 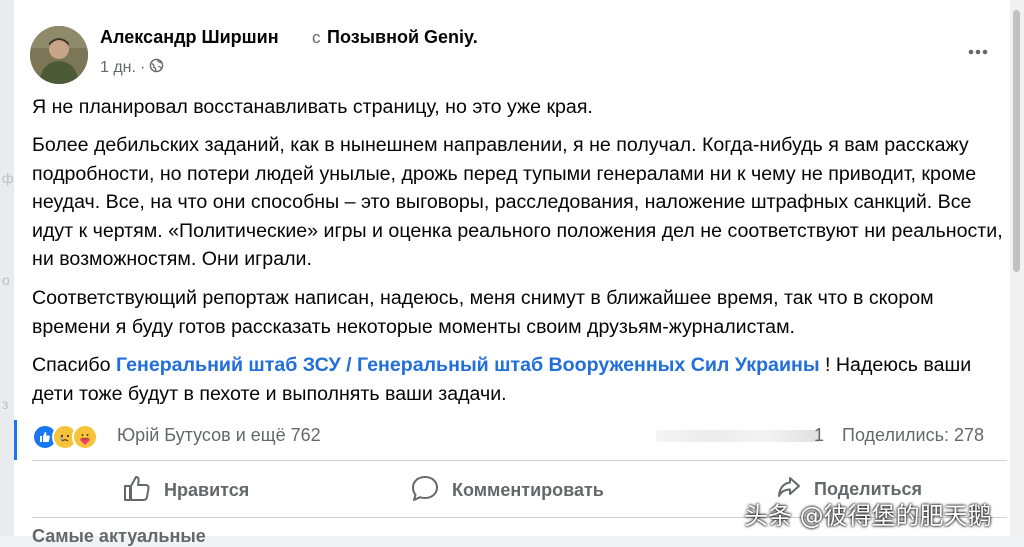 What do you see at coordinates (519, 460) in the screenshot?
I see `divider-top` at bounding box center [519, 460].